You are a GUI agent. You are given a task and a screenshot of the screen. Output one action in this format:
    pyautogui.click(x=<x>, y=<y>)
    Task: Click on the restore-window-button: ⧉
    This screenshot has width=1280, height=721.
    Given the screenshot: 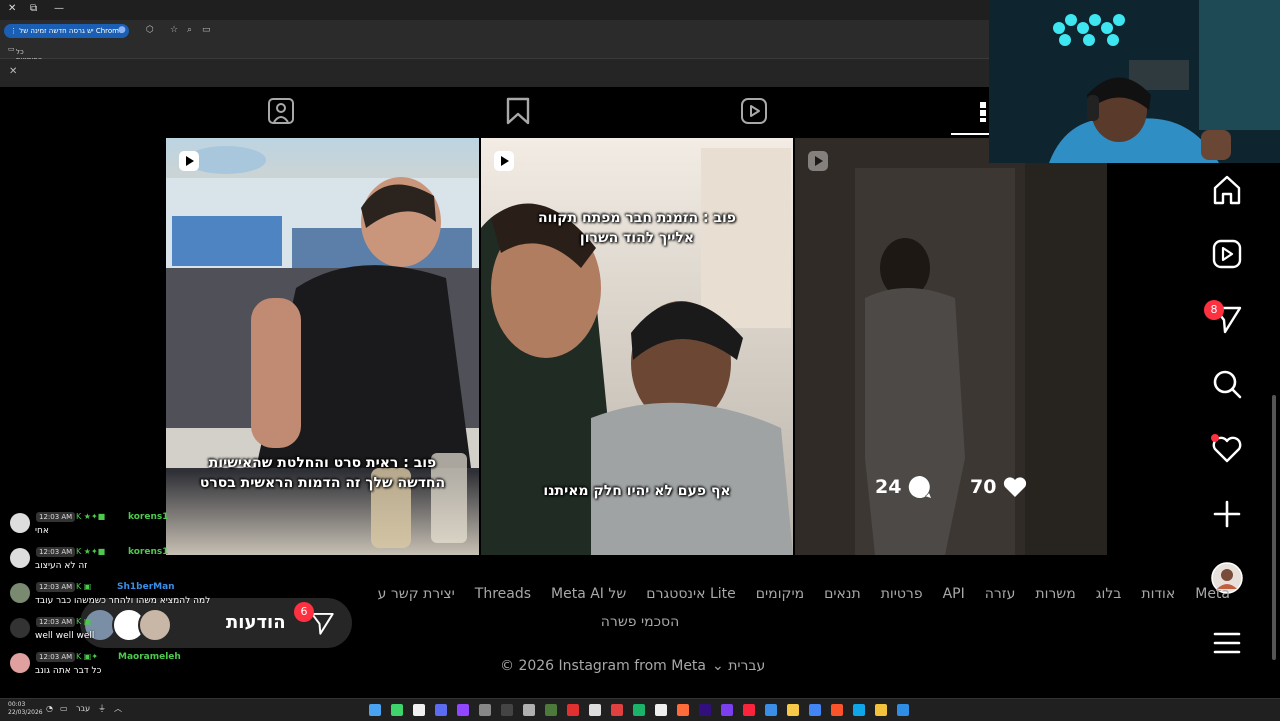 What is the action you would take?
    pyautogui.click(x=33, y=8)
    